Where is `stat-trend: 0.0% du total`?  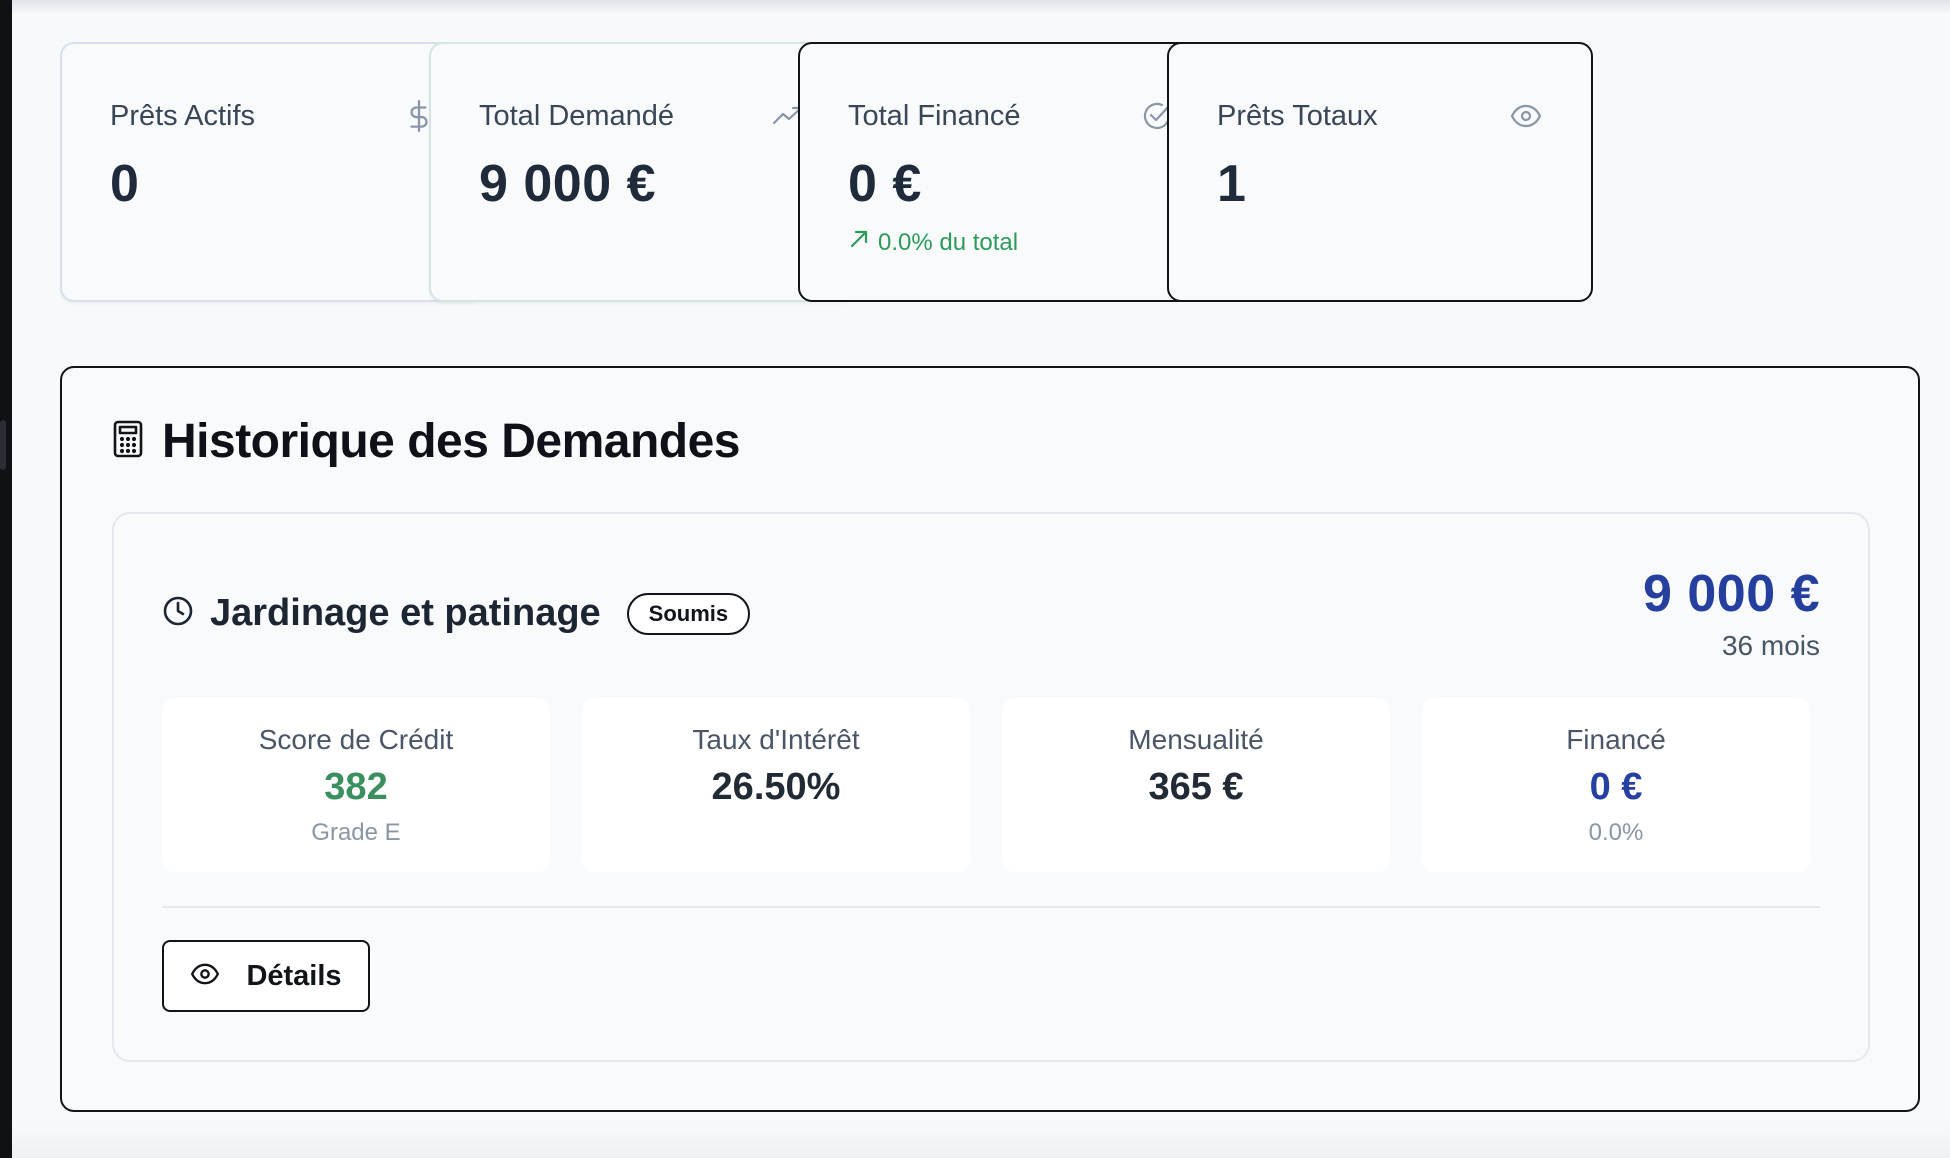
stat-trend: 0.0% du total is located at coordinates (1011, 242).